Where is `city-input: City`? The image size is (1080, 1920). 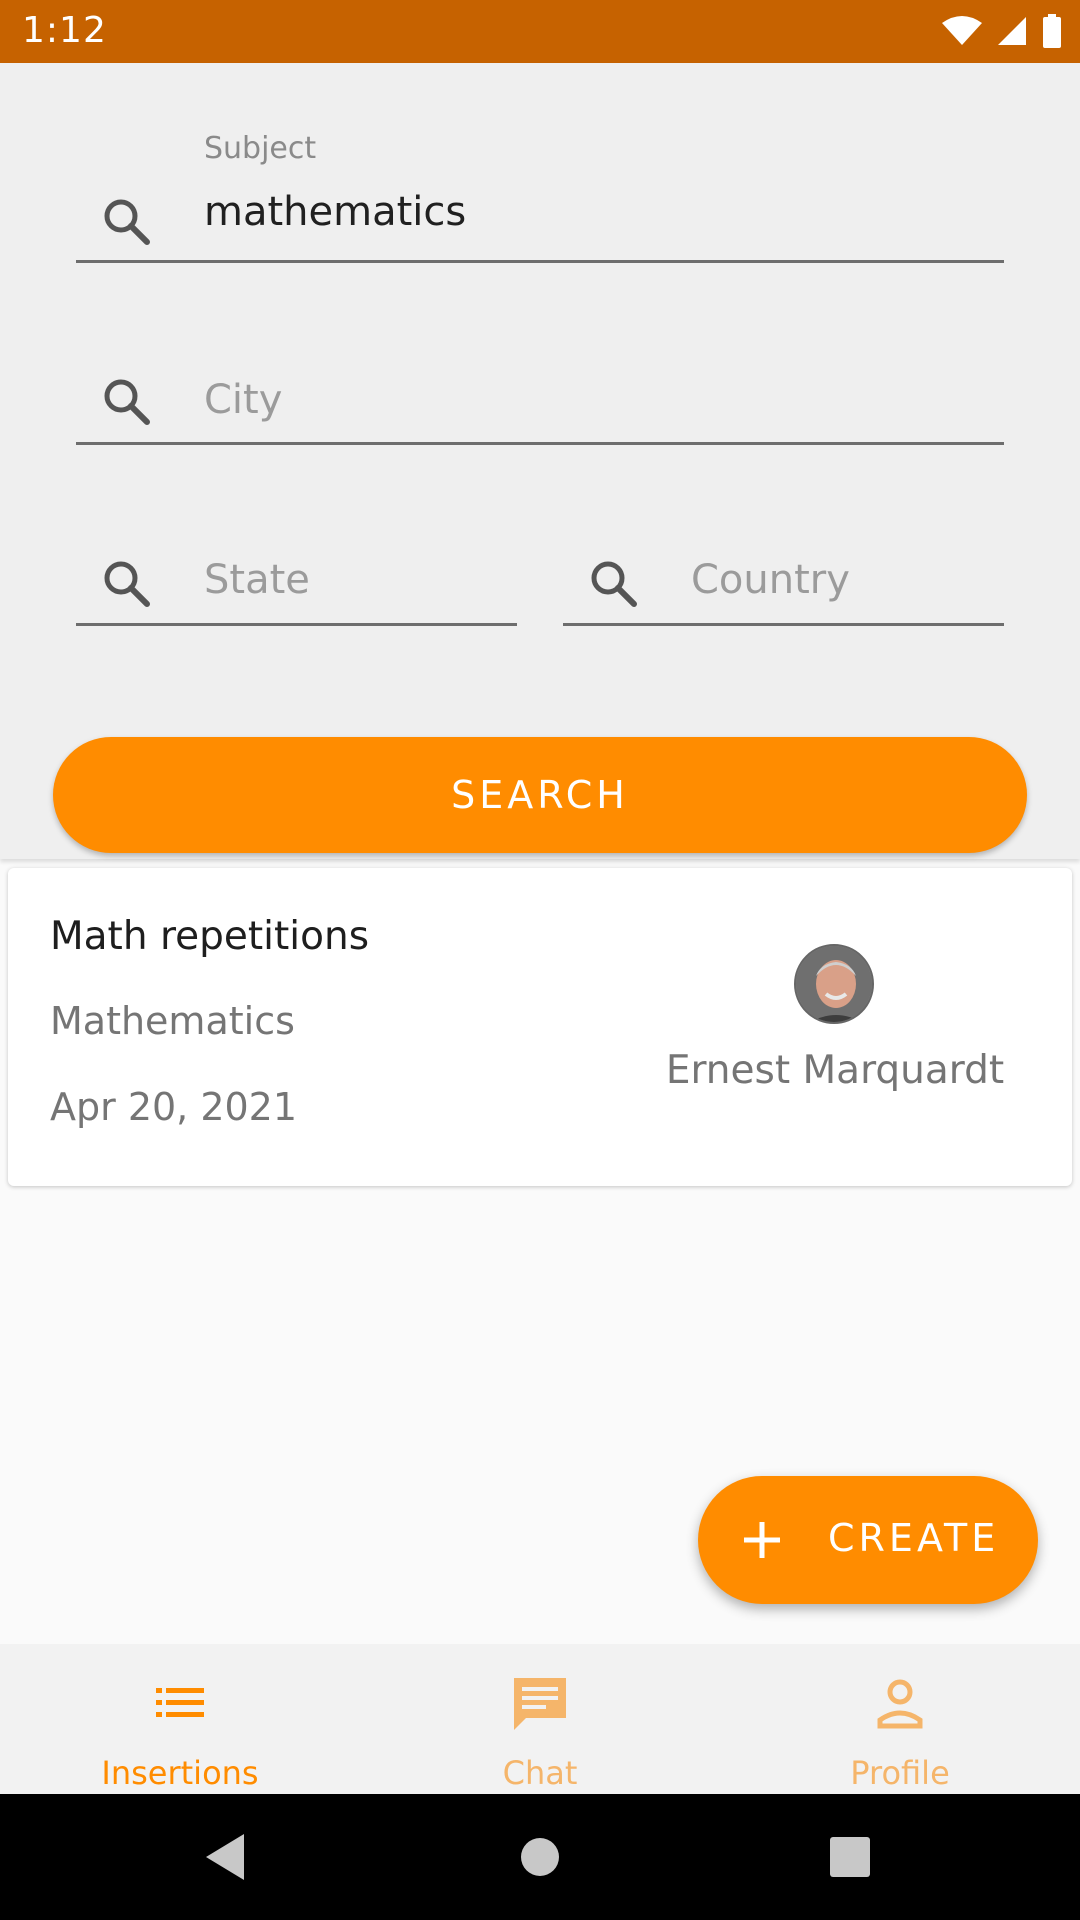 city-input: City is located at coordinates (243, 400).